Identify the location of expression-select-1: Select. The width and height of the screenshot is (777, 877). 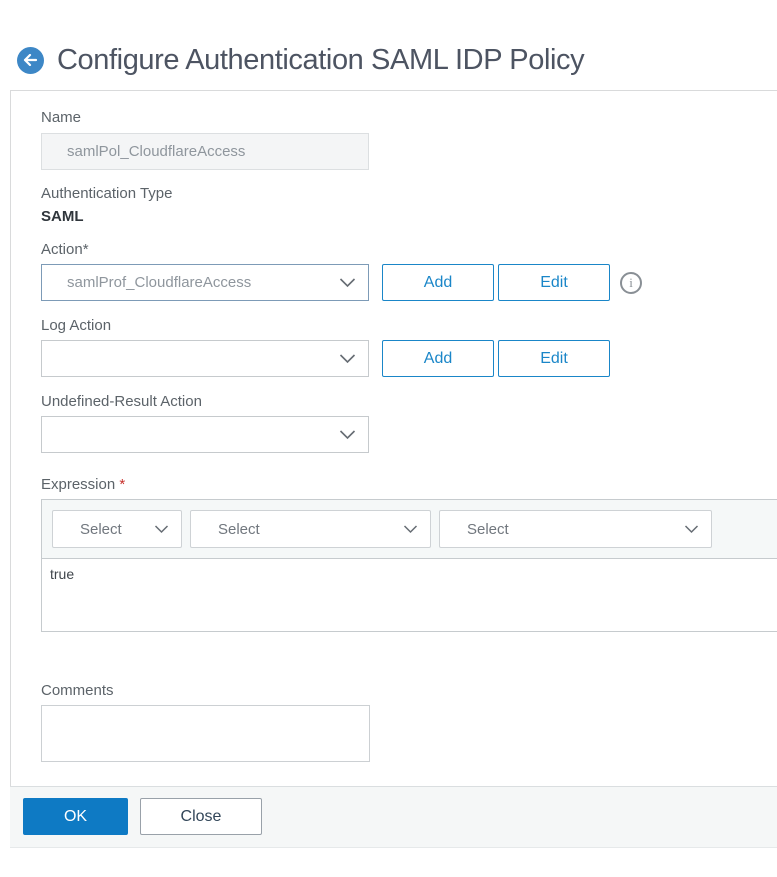
(117, 529).